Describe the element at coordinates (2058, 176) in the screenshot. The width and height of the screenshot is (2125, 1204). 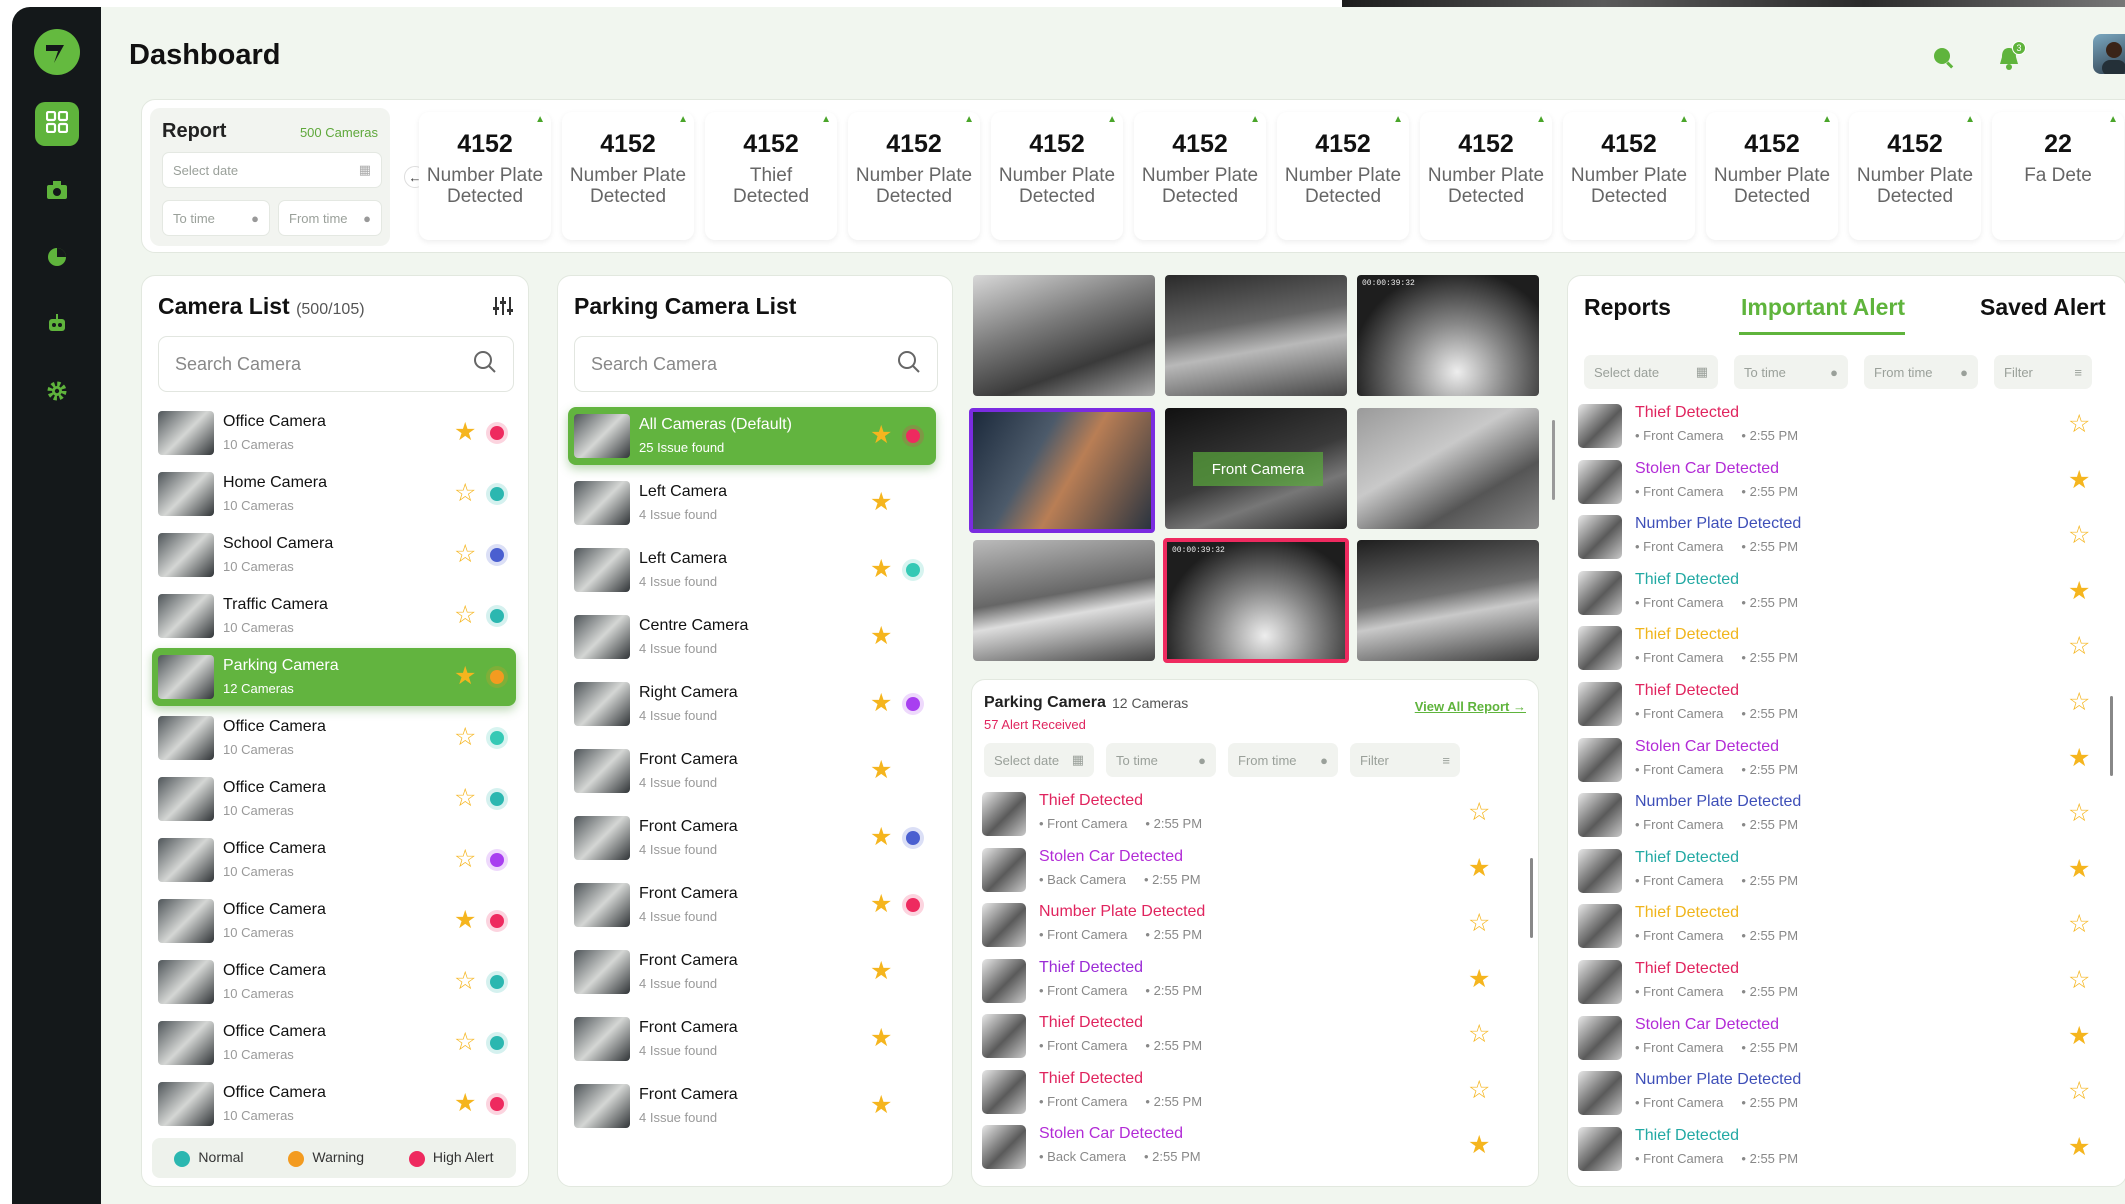
I see `stat-card: ▲ 22 Fa Dete` at that location.